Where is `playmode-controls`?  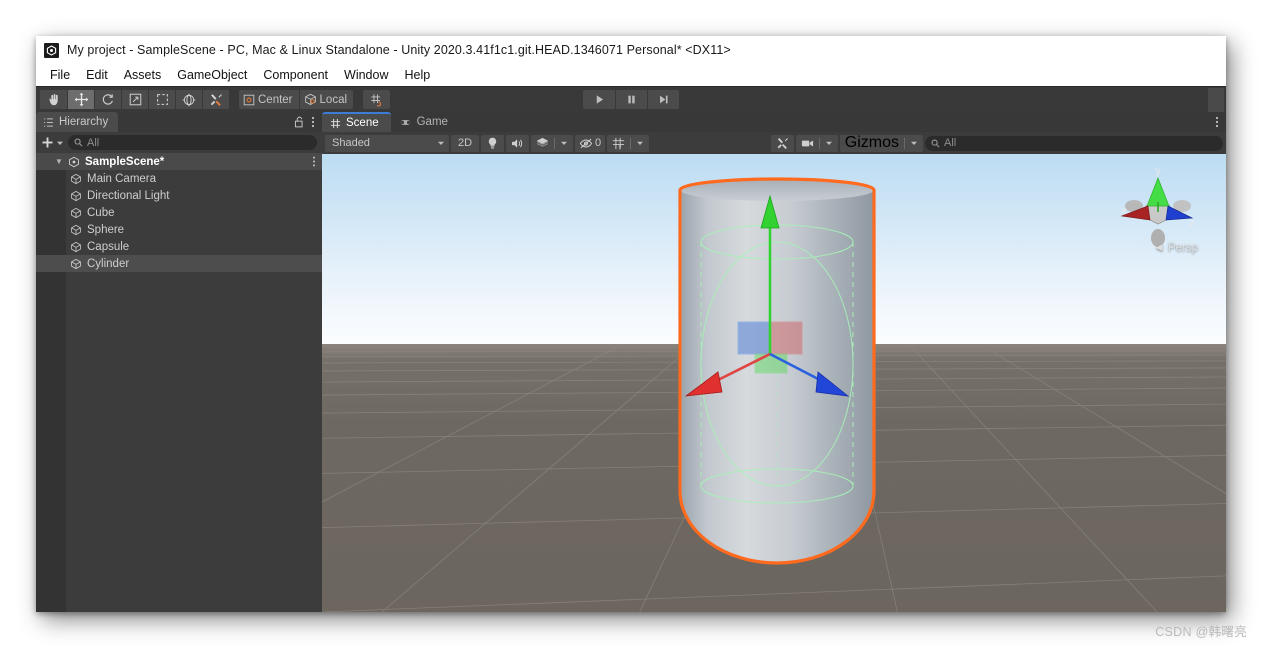 playmode-controls is located at coordinates (631, 99).